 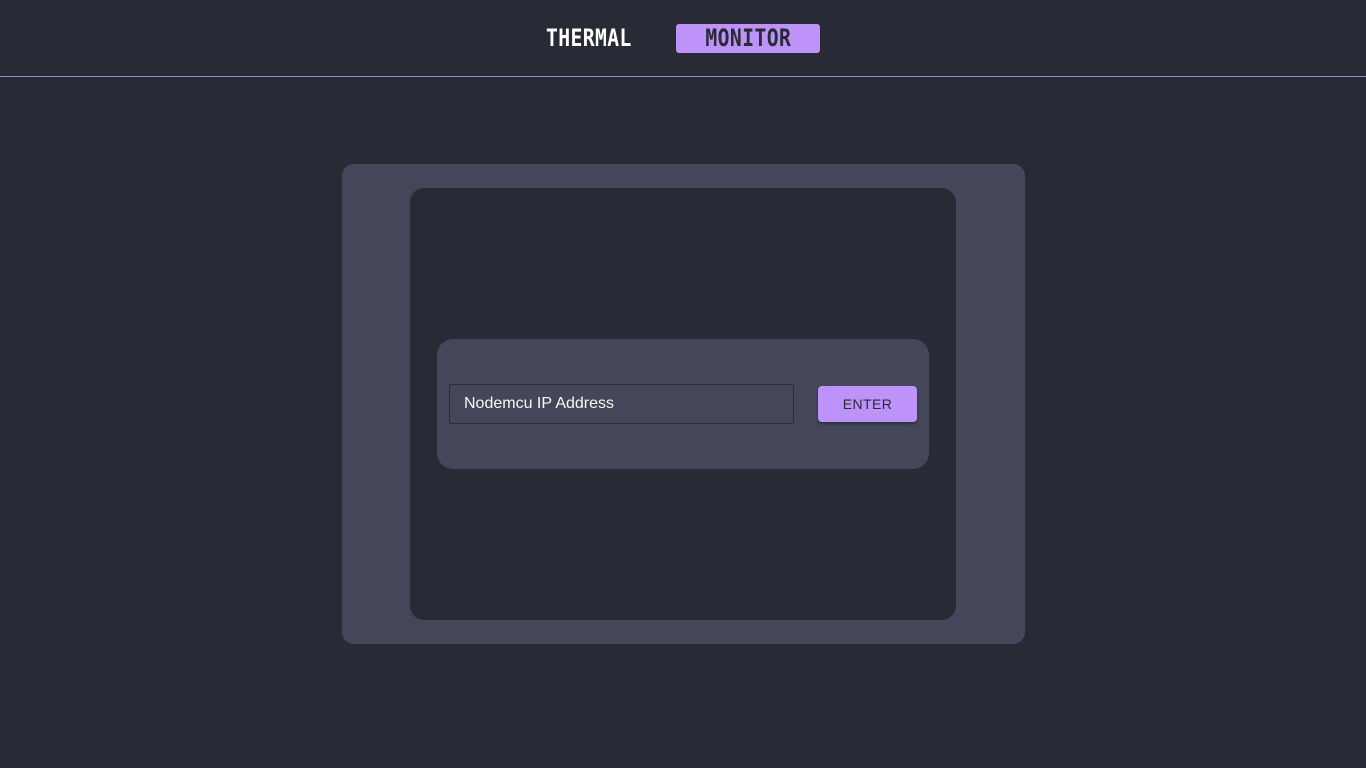 I want to click on app-logo: THERMAL MONITOR, so click(x=683, y=38).